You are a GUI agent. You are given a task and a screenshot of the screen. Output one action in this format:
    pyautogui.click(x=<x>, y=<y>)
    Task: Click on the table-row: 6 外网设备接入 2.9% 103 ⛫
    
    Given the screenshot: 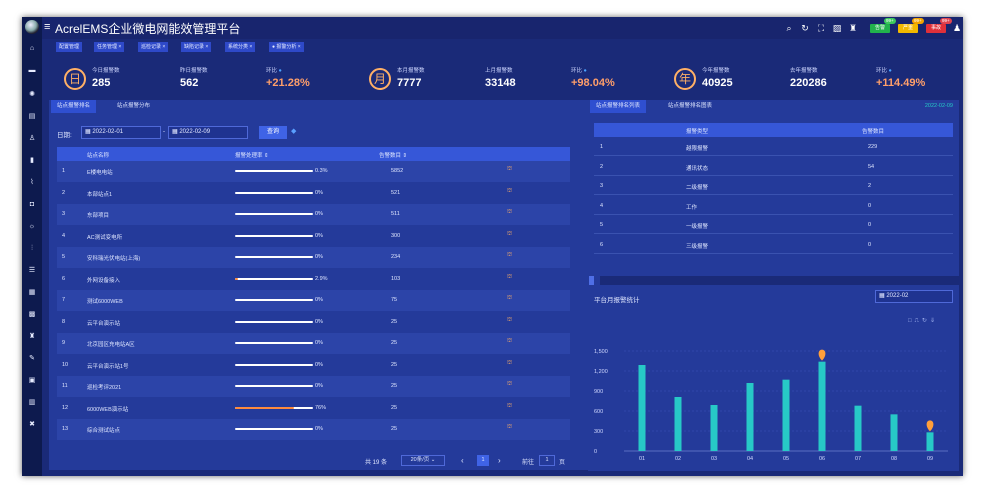 What is the action you would take?
    pyautogui.click(x=313, y=279)
    